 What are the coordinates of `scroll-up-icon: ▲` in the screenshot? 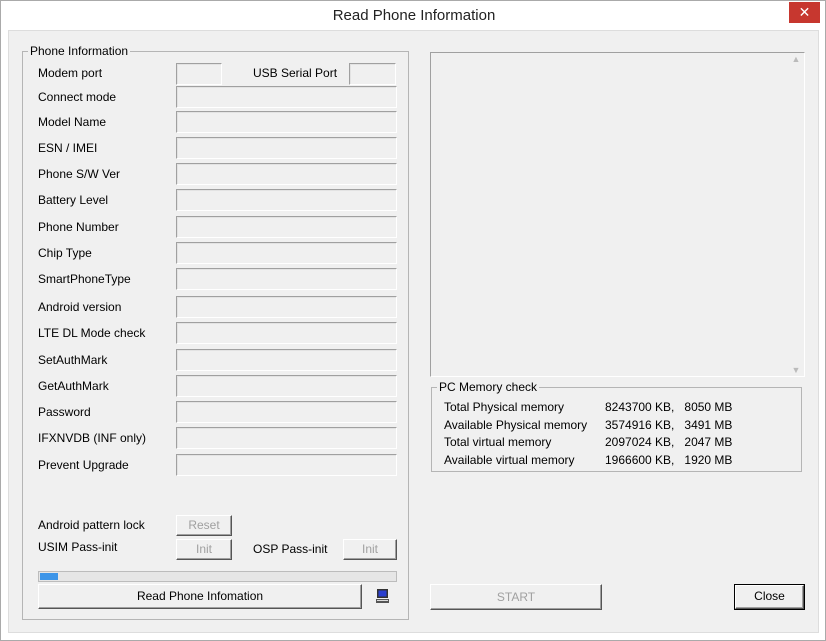 It's located at (796, 59).